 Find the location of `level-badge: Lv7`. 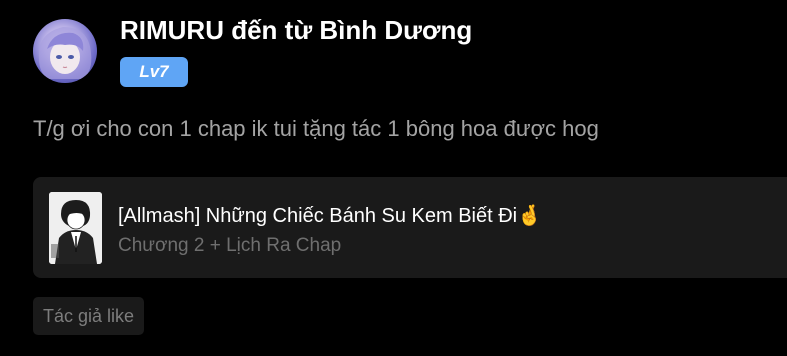

level-badge: Lv7 is located at coordinates (154, 72).